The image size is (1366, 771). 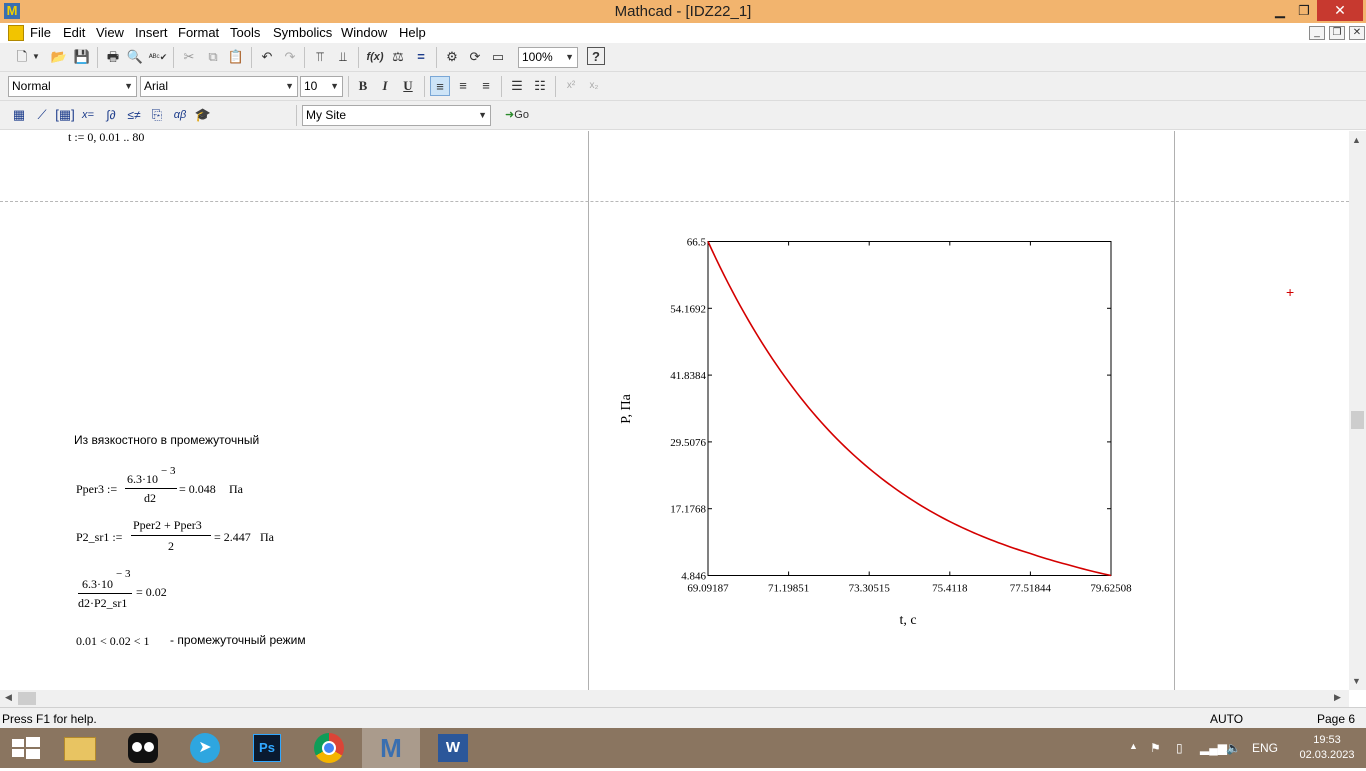 I want to click on doc-restore-icon: ❐, so click(x=1337, y=33).